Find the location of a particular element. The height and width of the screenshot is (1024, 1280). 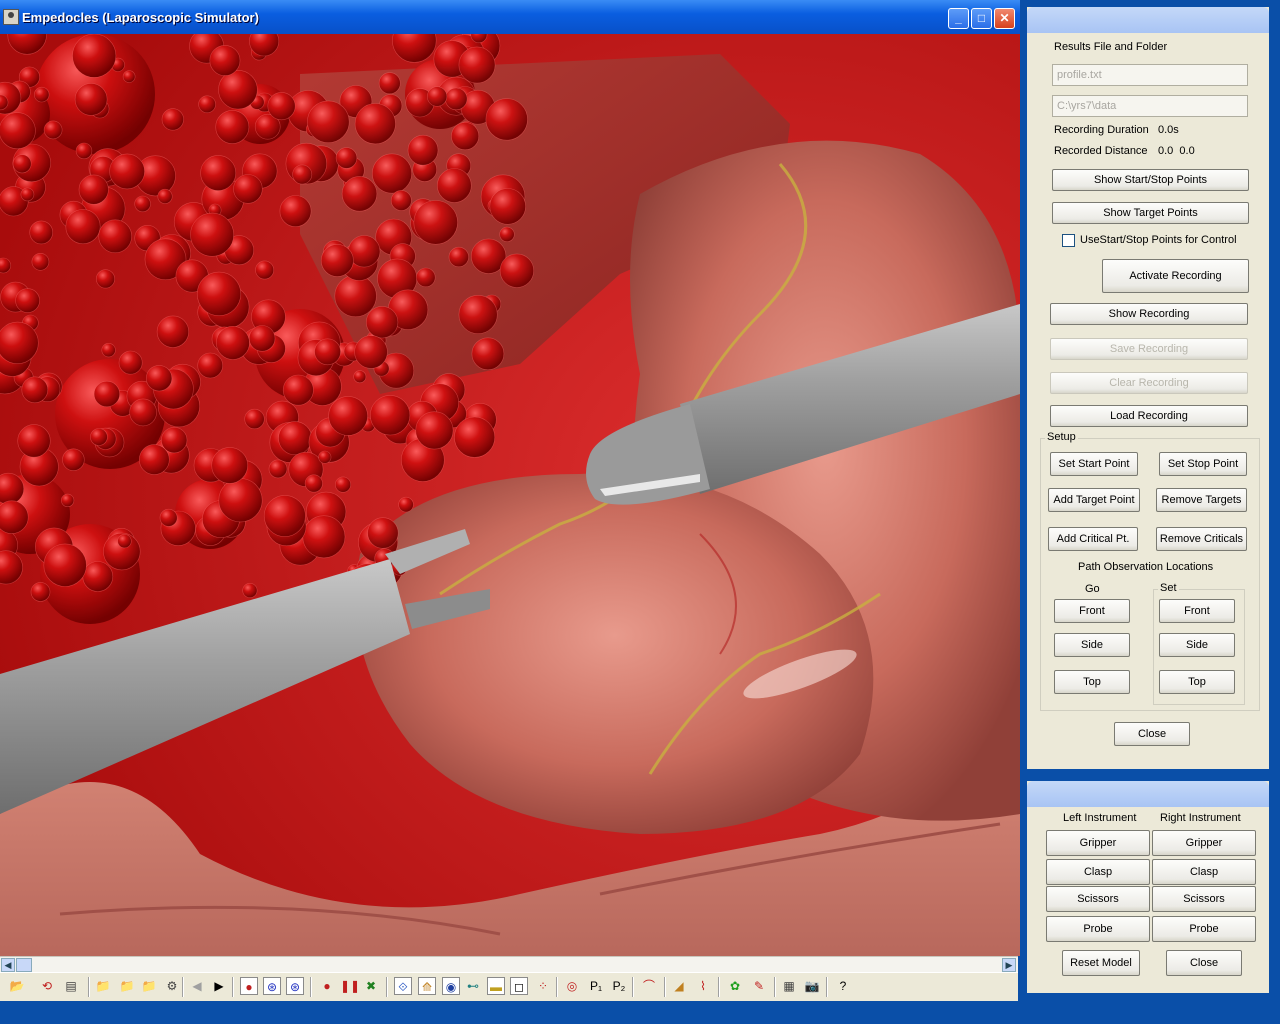

right-probe-button: Probe is located at coordinates (1204, 929).